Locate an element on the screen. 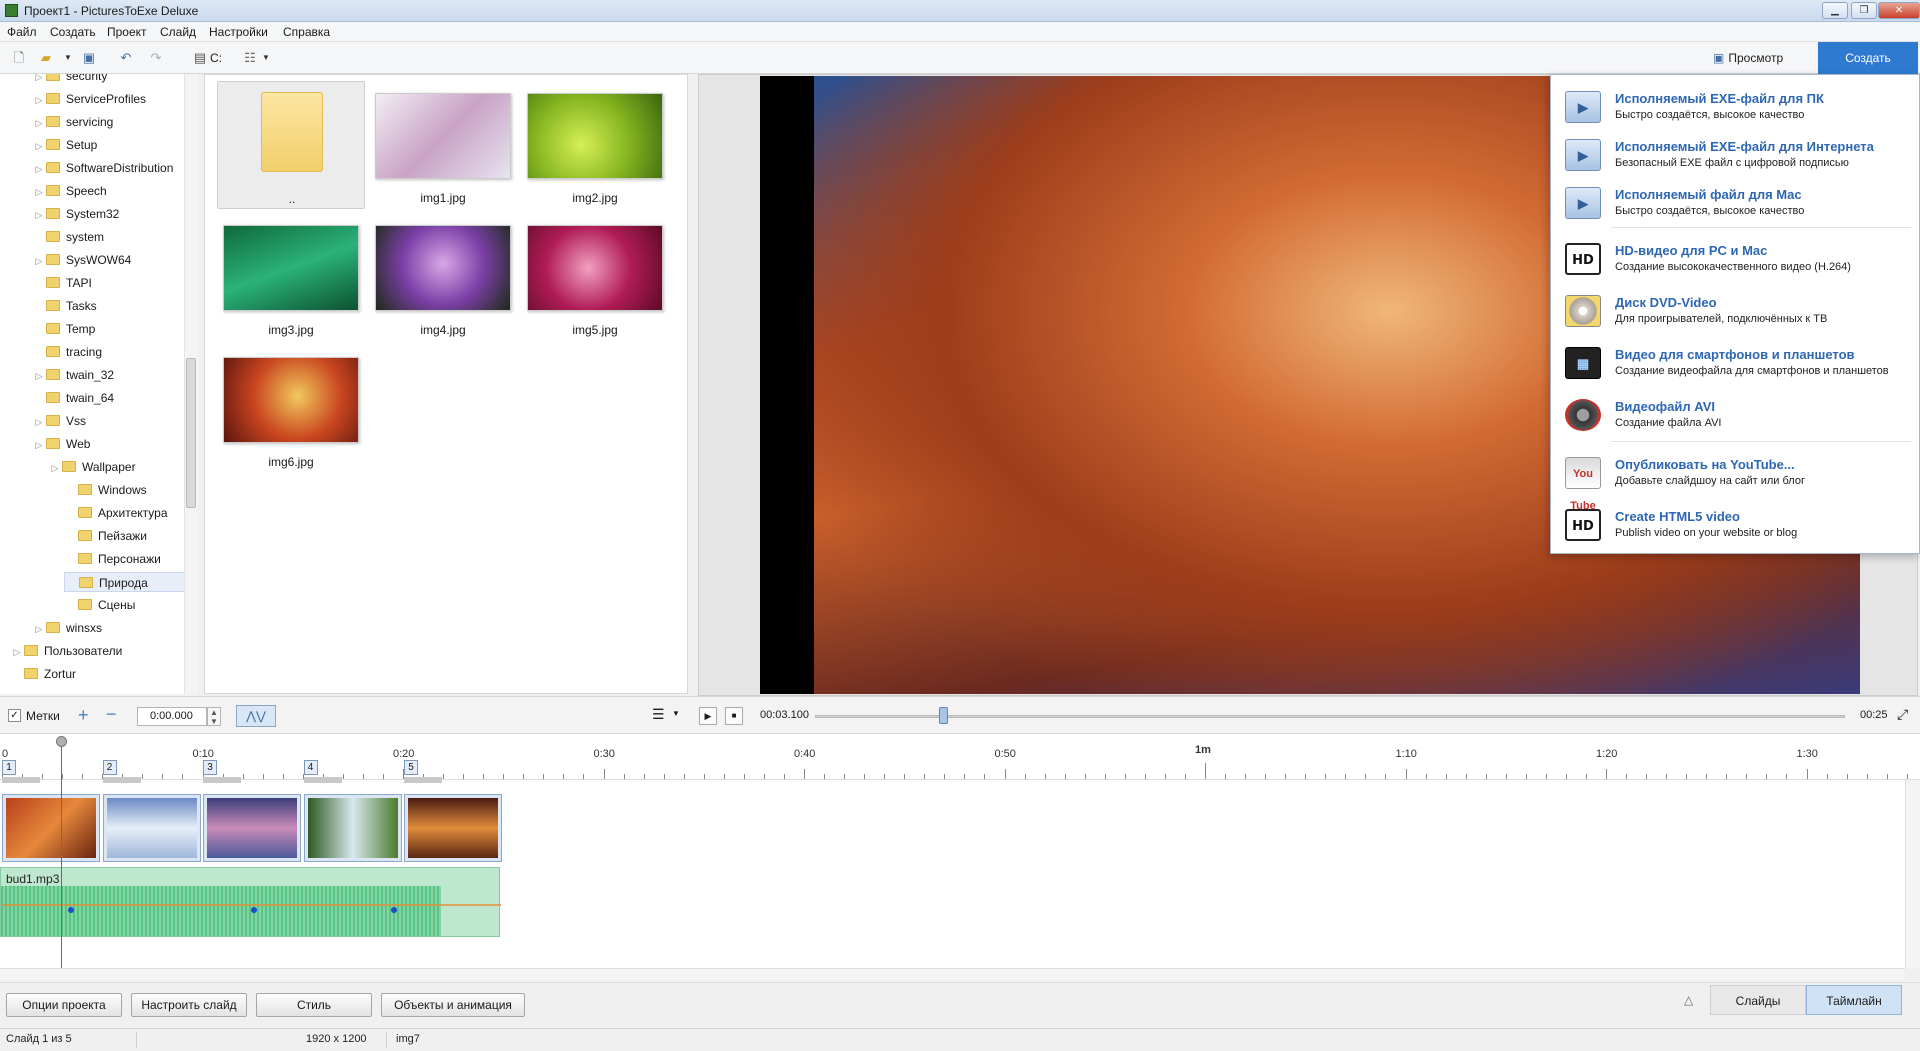  tree-item: Архитектура is located at coordinates (130, 513).